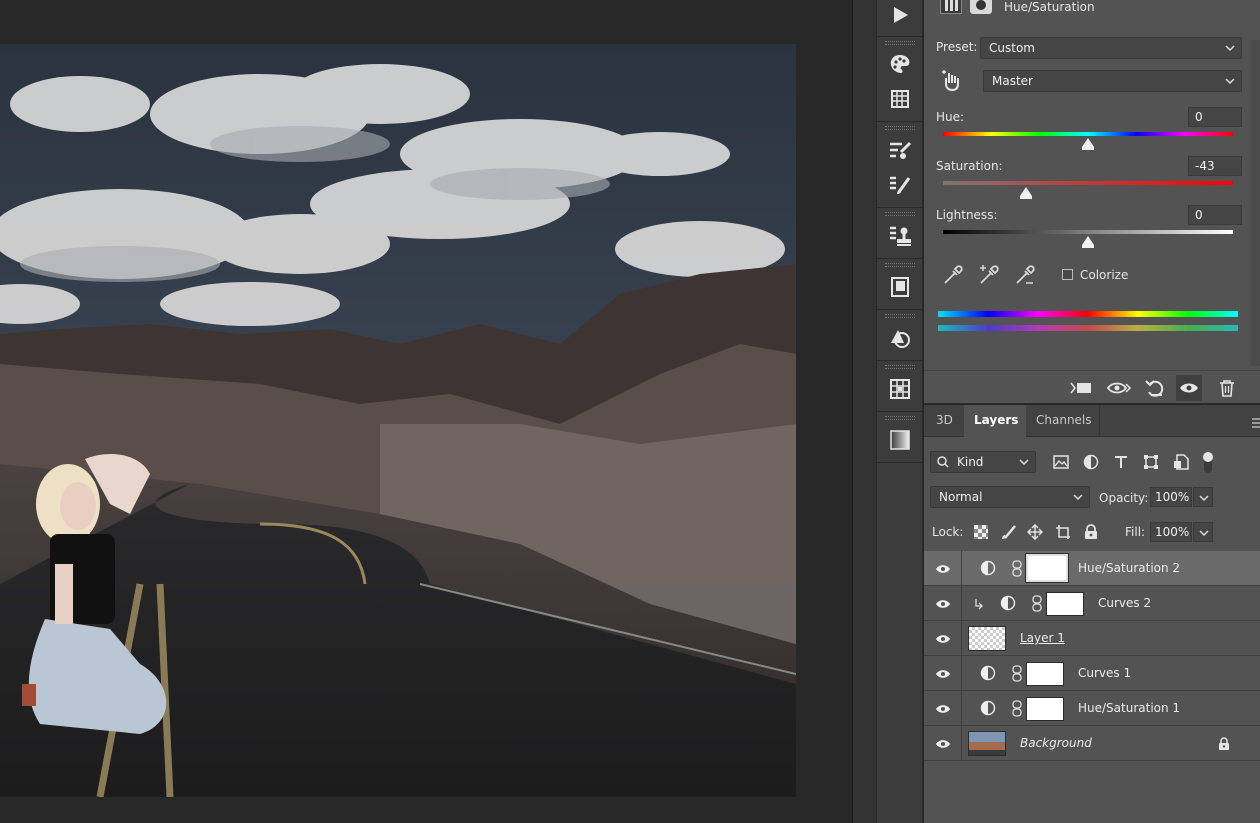 The image size is (1260, 823). What do you see at coordinates (1025, 193) in the screenshot?
I see `saturation-slider-thumb` at bounding box center [1025, 193].